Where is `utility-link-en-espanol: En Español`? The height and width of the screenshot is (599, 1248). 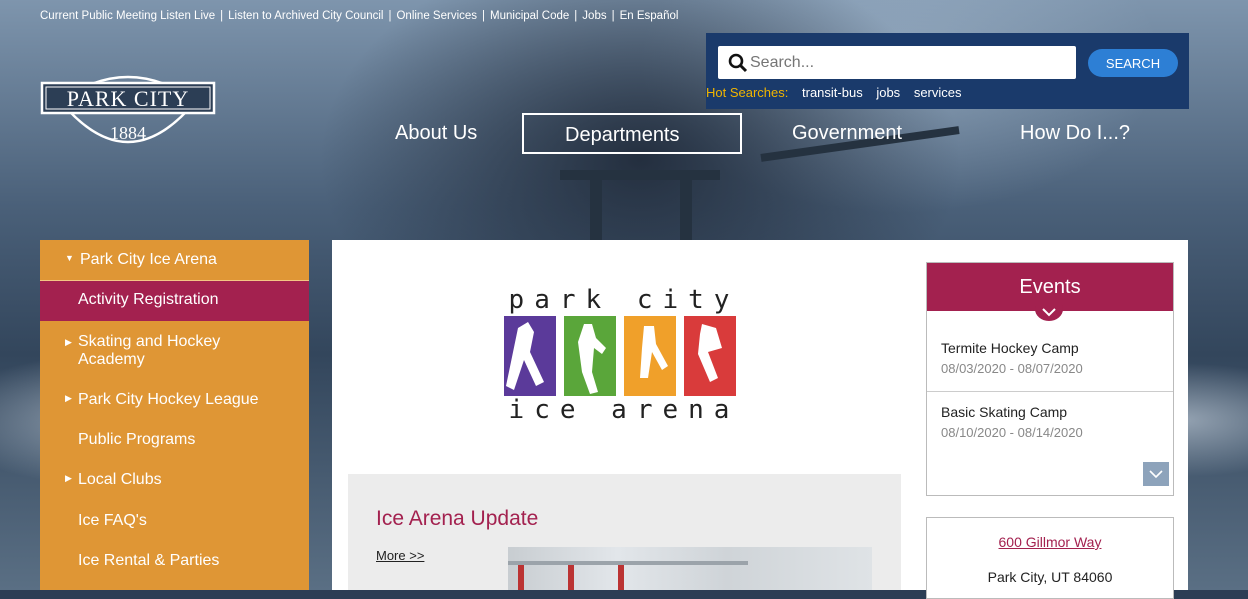 utility-link-en-espanol: En Español is located at coordinates (649, 16).